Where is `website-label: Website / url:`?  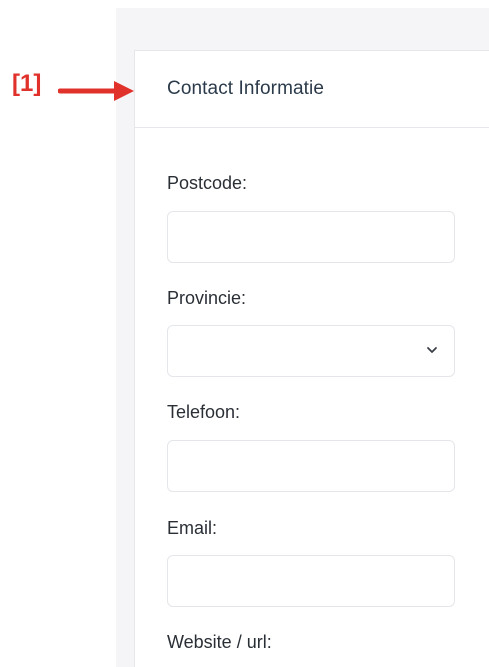 website-label: Website / url: is located at coordinates (219, 642).